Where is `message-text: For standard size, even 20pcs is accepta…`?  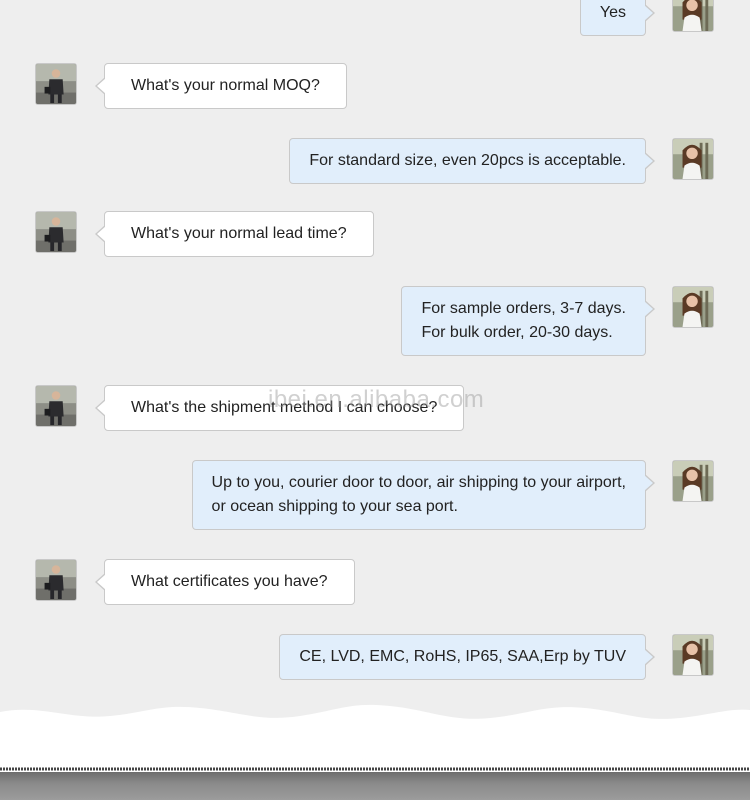
message-text: For standard size, even 20pcs is accepta… is located at coordinates (467, 160).